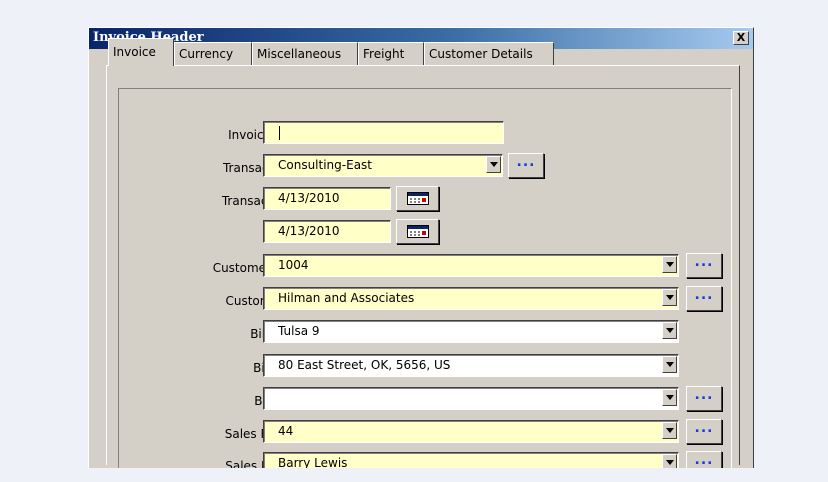 The height and width of the screenshot is (482, 828). Describe the element at coordinates (141, 52) in the screenshot. I see `tab-invoice: Invoice` at that location.